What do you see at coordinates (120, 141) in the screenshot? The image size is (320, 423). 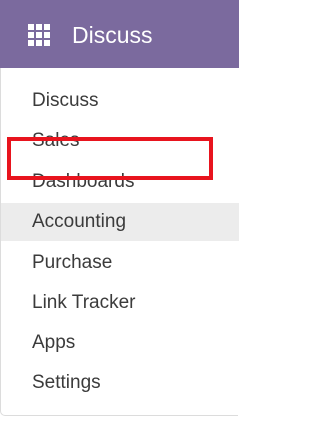 I see `menu-item-sales: Sales` at bounding box center [120, 141].